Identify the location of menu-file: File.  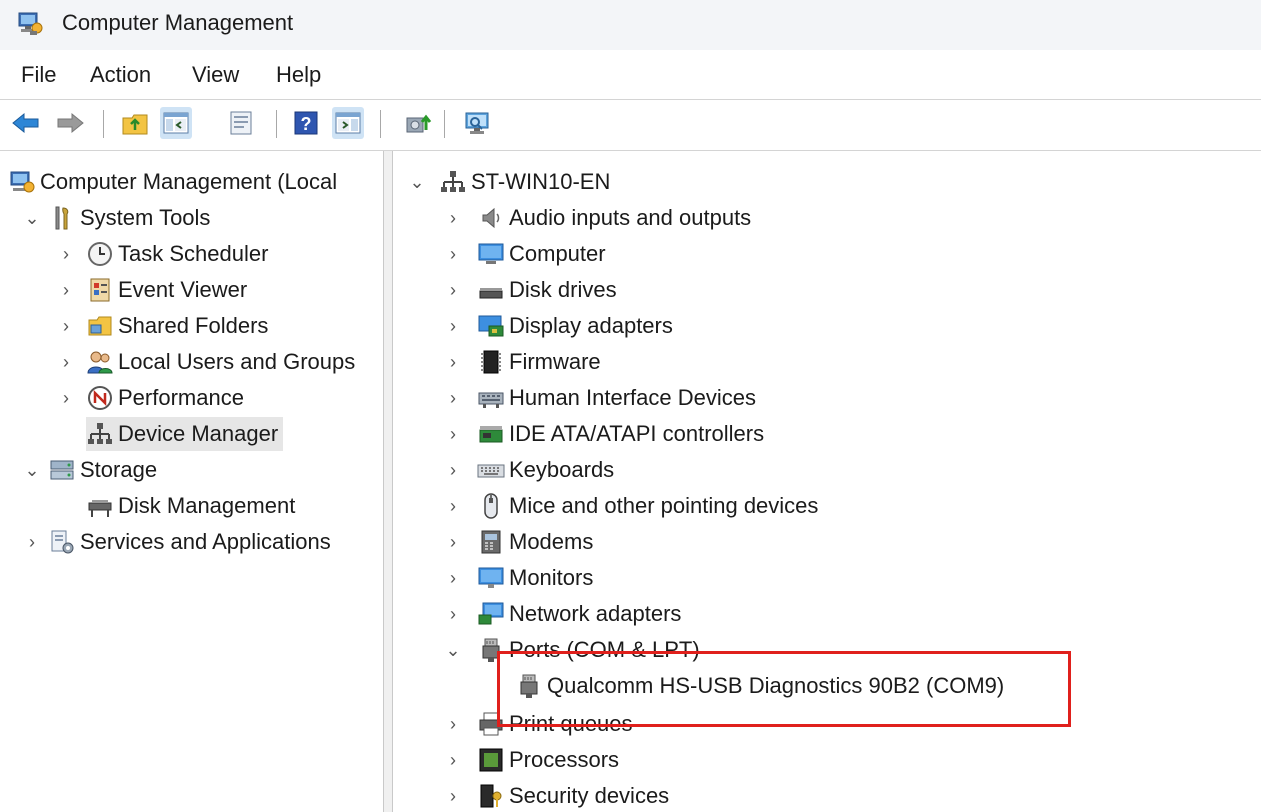
(38, 75).